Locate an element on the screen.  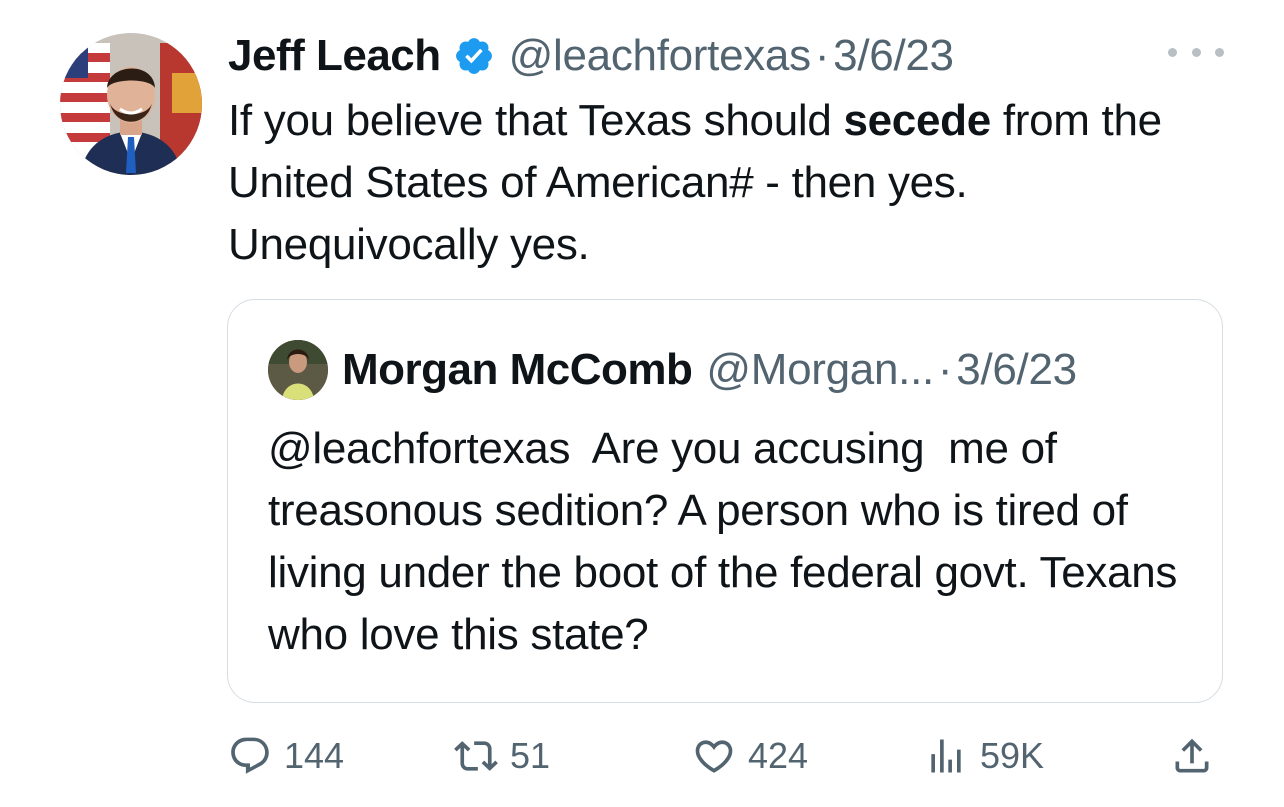
verified-badge-icon is located at coordinates (474, 56).